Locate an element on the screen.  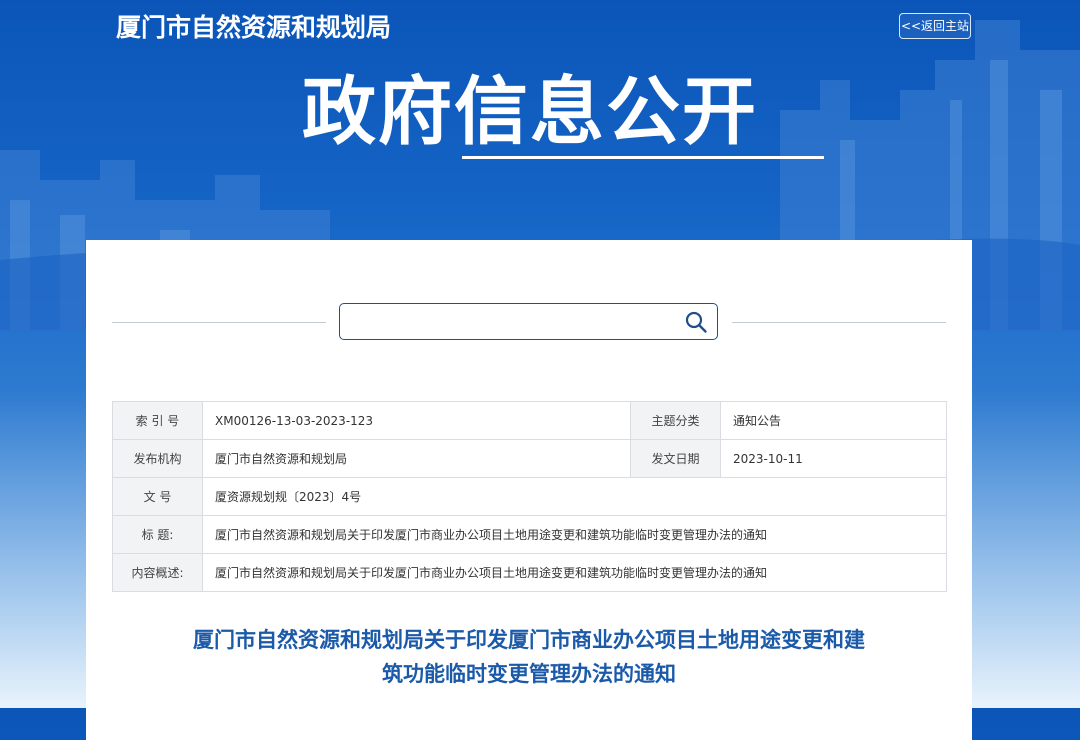
publisher-value: 厦门市自然资源和规划局 is located at coordinates (416, 458).